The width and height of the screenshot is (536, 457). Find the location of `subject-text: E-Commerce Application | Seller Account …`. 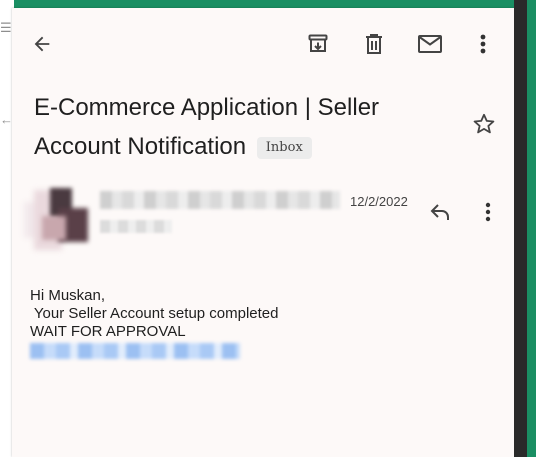

subject-text: E-Commerce Application | Seller Account … is located at coordinates (207, 127).